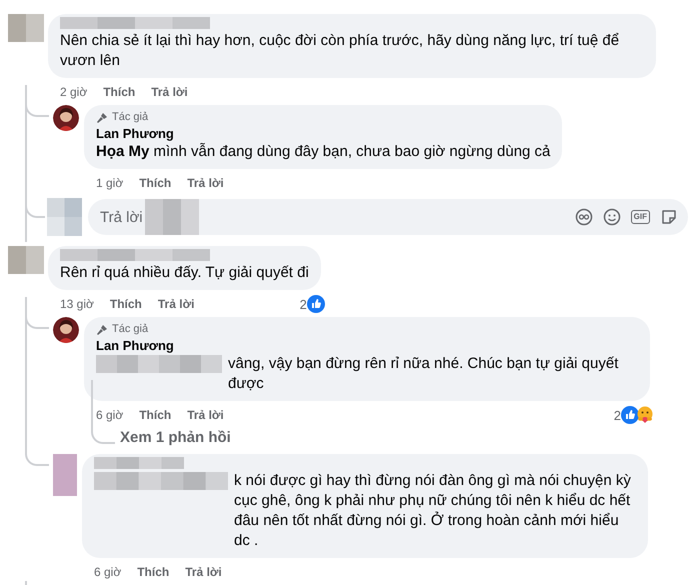 The height and width of the screenshot is (585, 692). I want to click on reply-field: Trả lời GIF, so click(388, 217).